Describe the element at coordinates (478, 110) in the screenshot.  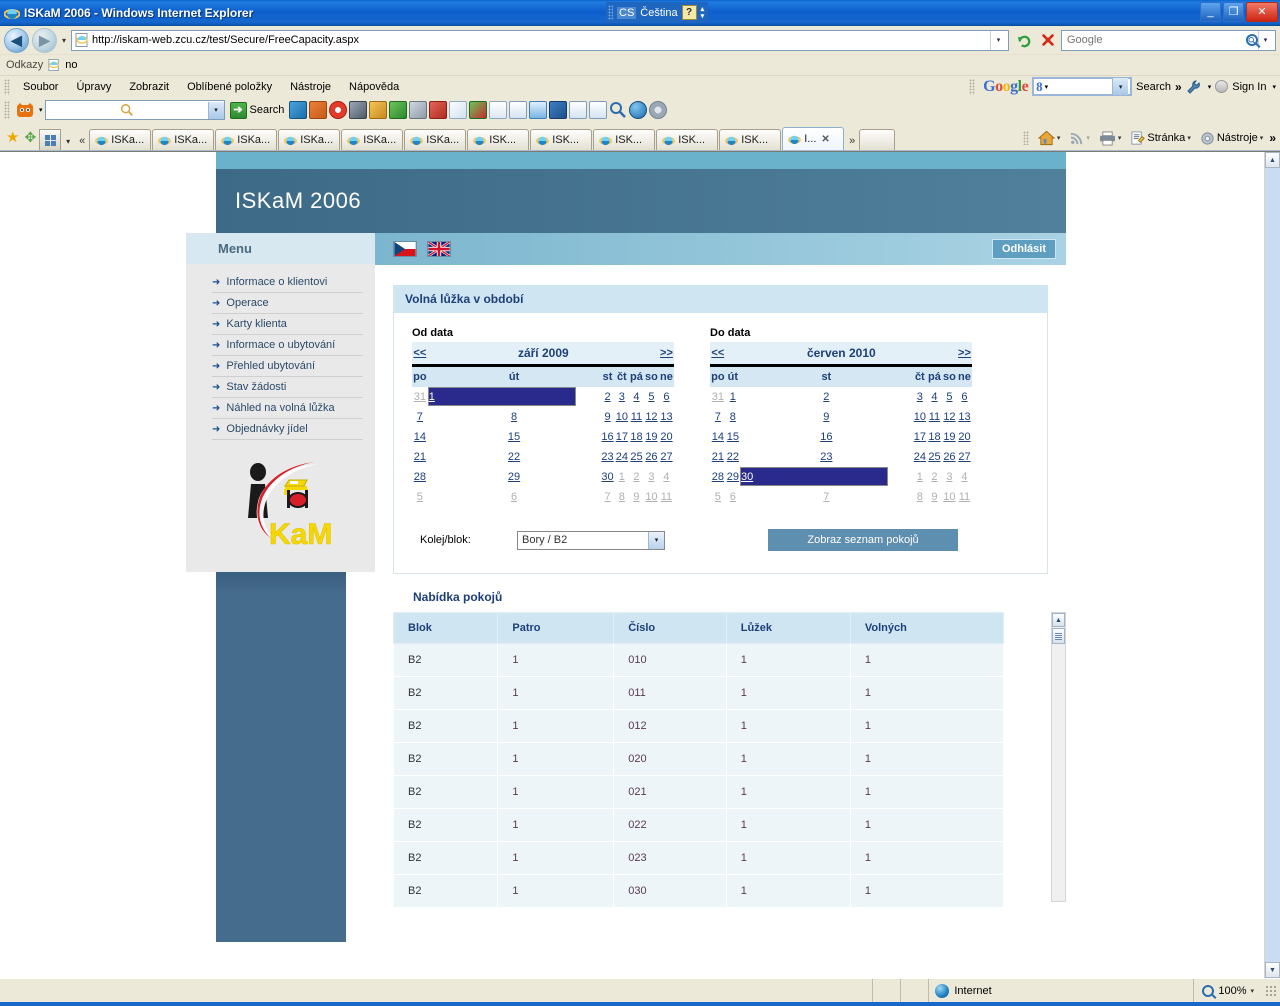
I see `bookmark-icon` at that location.